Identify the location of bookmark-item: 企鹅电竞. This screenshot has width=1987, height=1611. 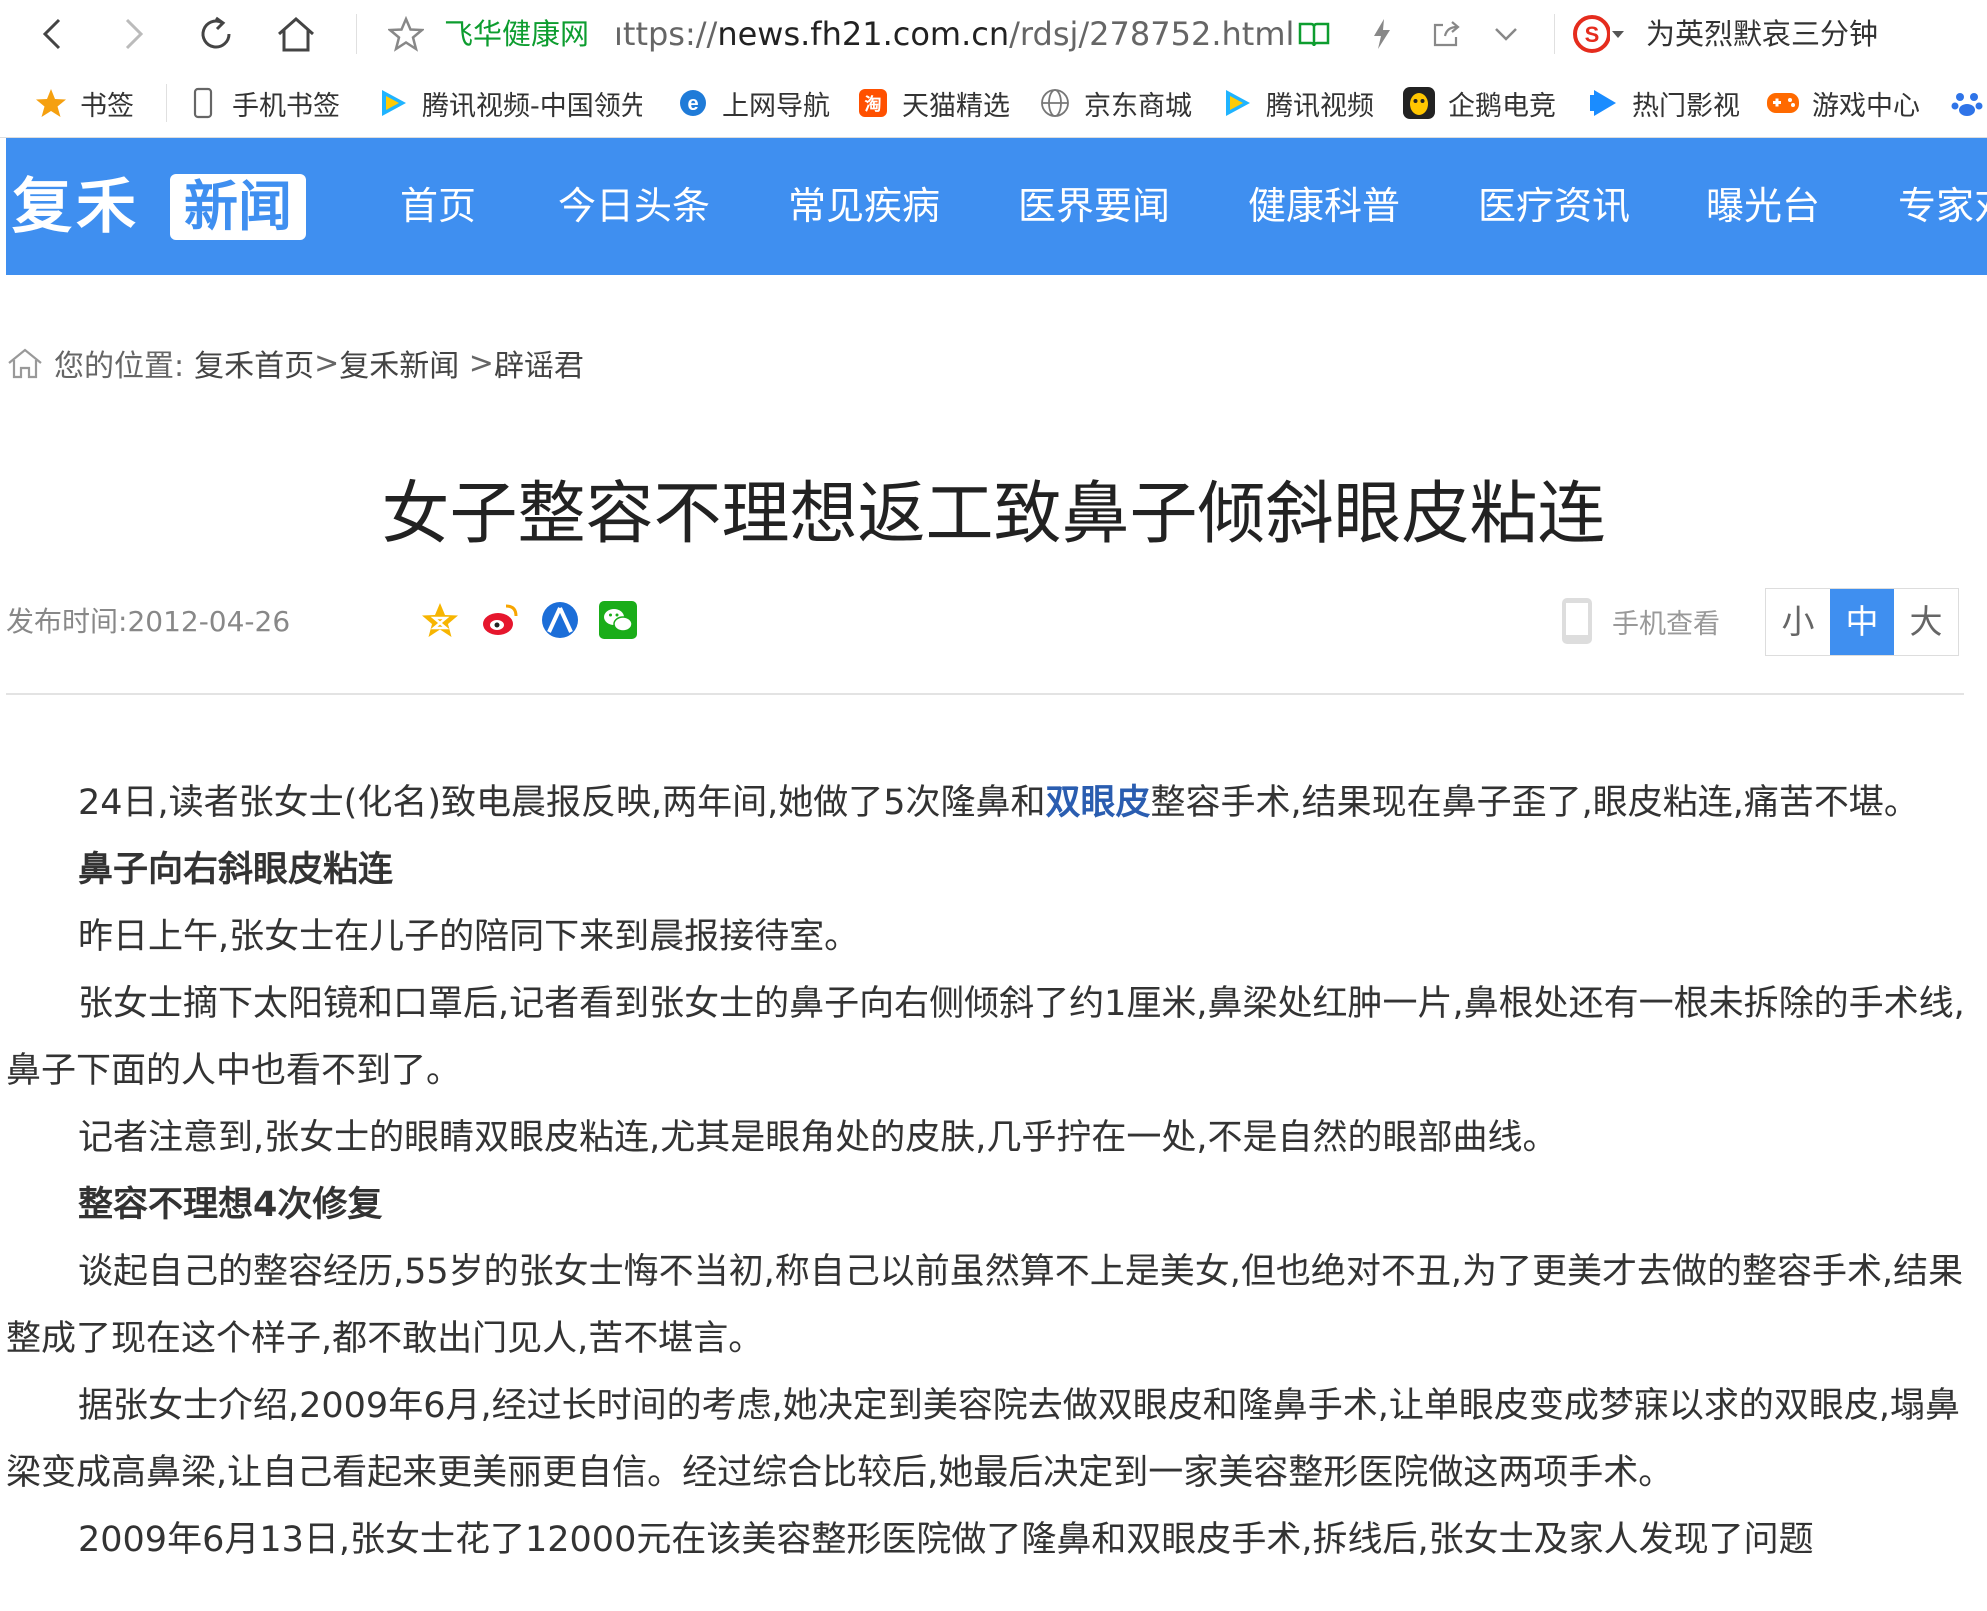
(1479, 103).